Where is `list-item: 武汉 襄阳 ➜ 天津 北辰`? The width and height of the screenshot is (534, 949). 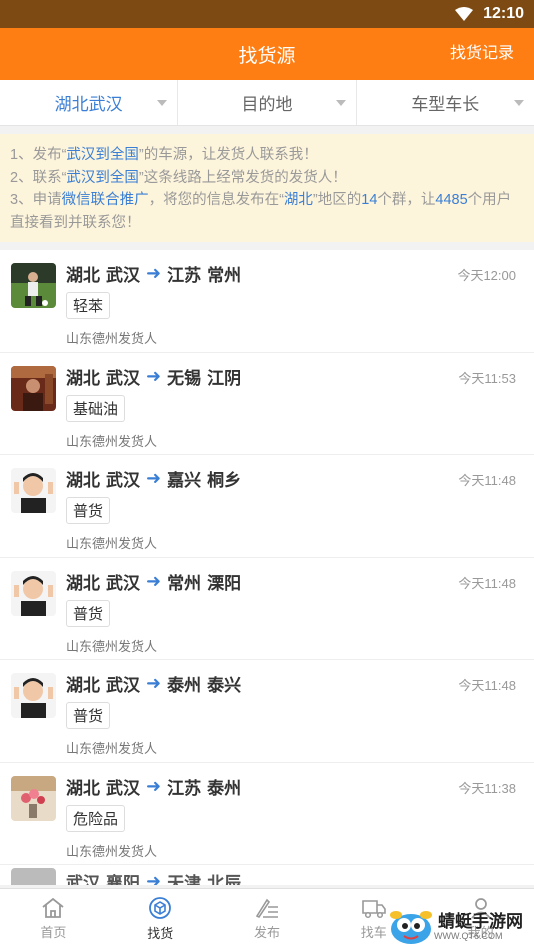 list-item: 武汉 襄阳 ➜ 天津 北辰 is located at coordinates (267, 875).